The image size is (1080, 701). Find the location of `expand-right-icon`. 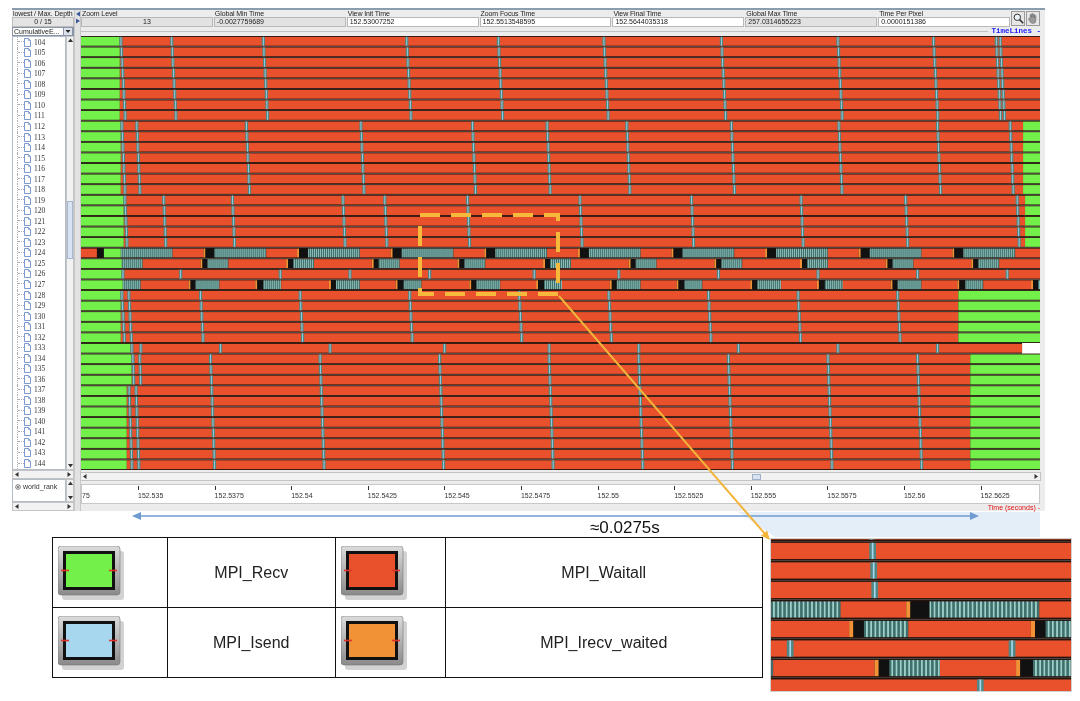

expand-right-icon is located at coordinates (77, 21).